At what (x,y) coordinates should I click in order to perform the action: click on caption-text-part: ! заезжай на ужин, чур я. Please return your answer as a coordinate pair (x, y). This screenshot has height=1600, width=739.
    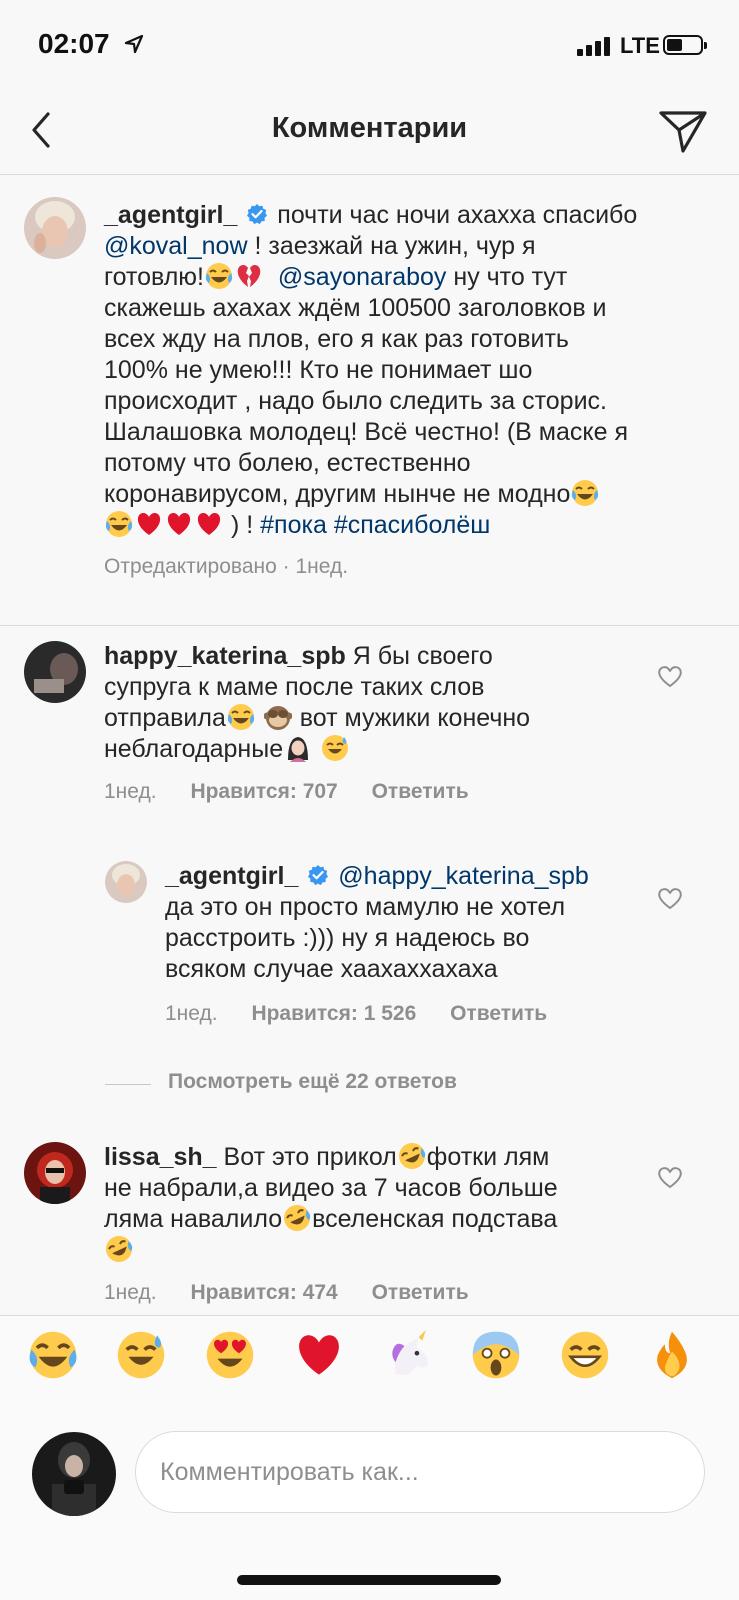
    Looking at the image, I should click on (395, 246).